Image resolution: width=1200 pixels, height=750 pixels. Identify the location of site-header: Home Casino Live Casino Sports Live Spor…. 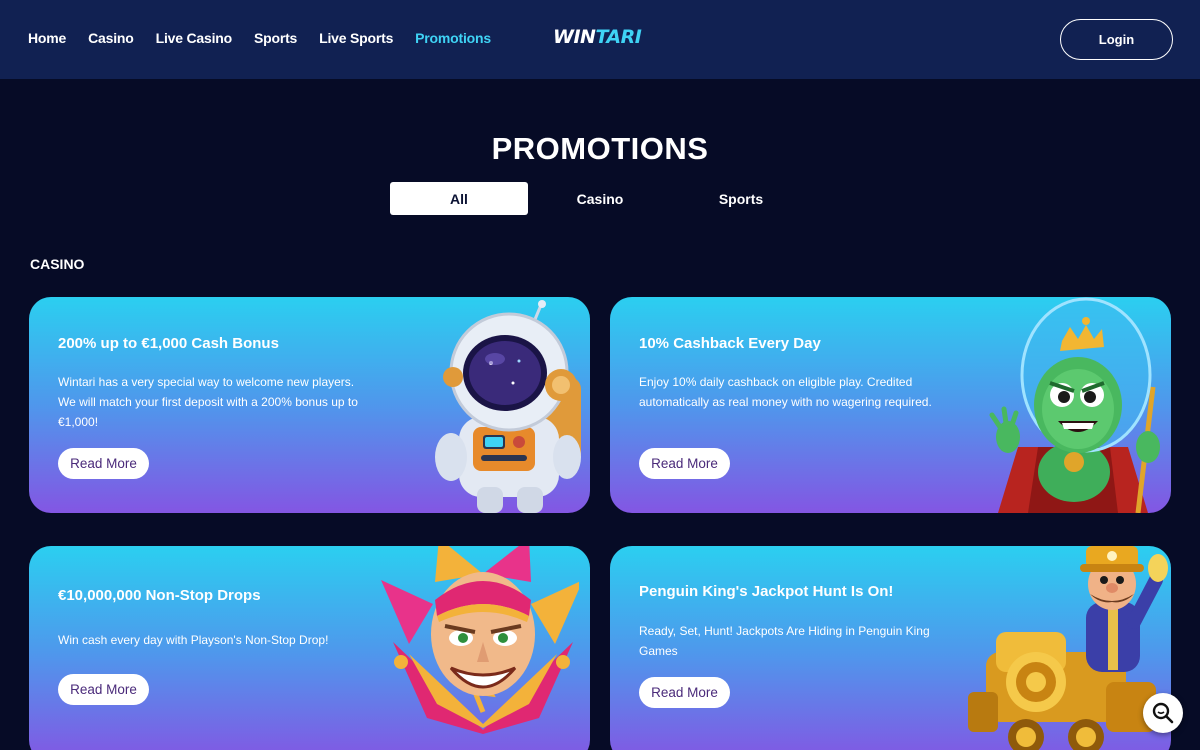
(600, 39).